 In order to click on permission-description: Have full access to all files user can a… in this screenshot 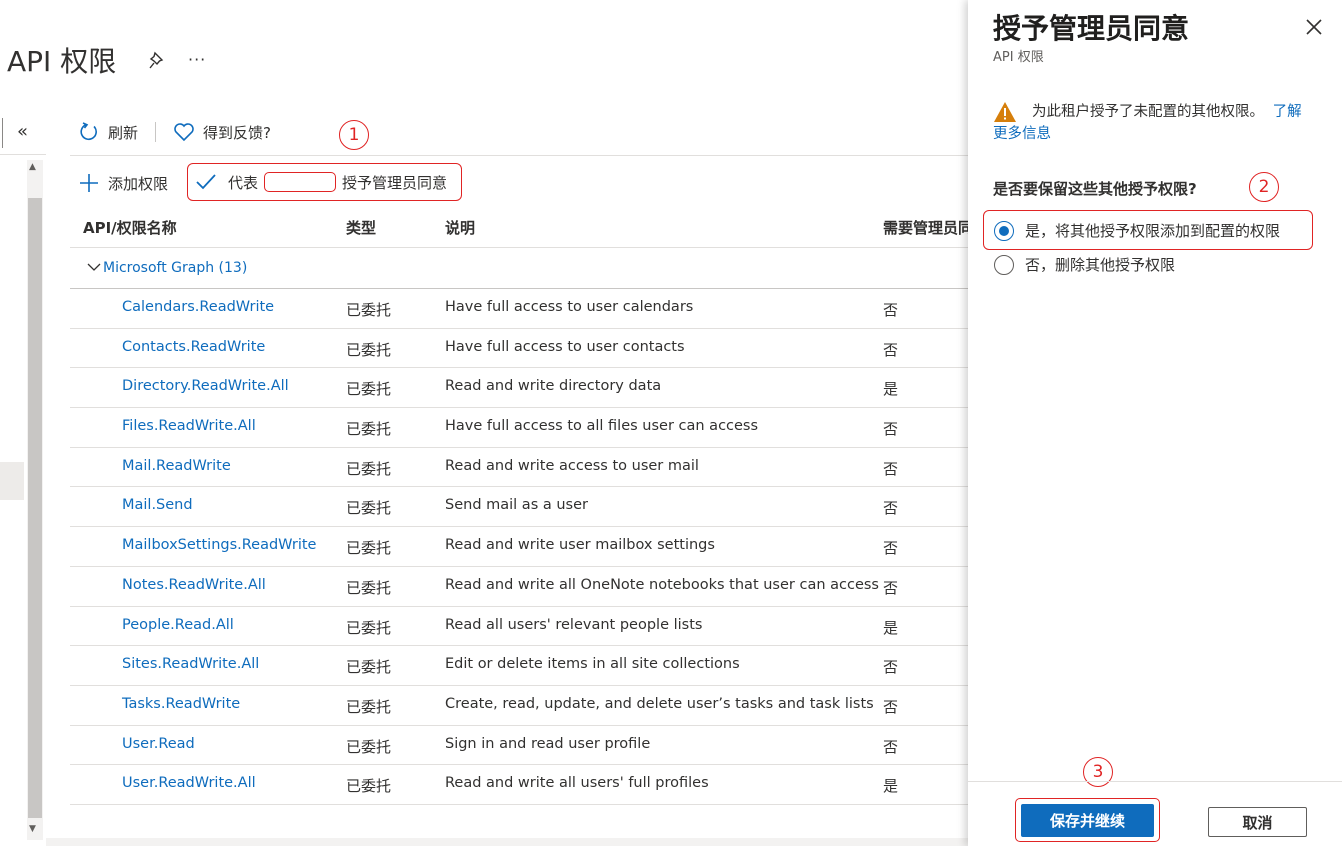, I will do `click(602, 426)`.